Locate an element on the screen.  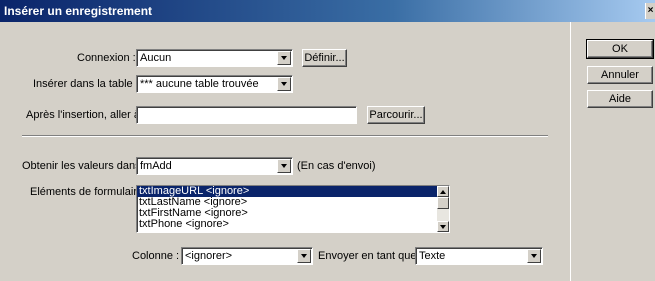
send-as-value: Texte is located at coordinates (432, 256).